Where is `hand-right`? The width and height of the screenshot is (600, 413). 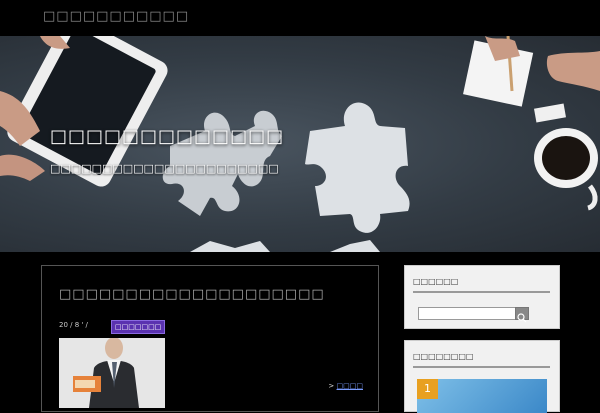
hand-right is located at coordinates (573, 71).